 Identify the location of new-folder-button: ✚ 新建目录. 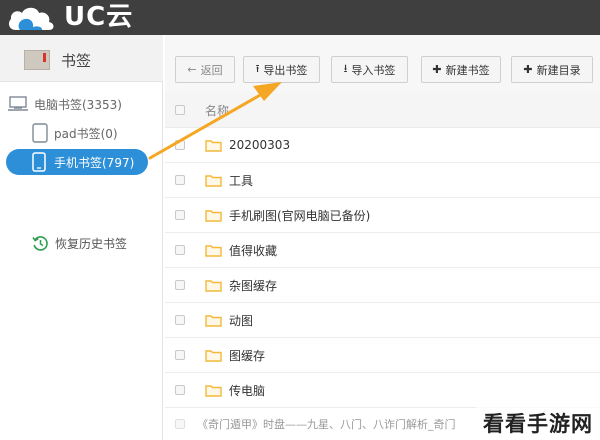
(552, 69).